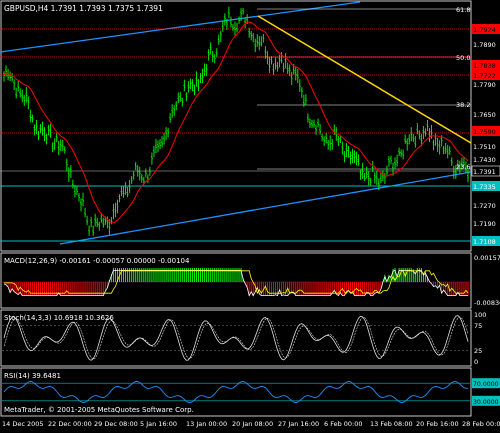 The height and width of the screenshot is (433, 500). I want to click on price-label-text: 1.7722, so click(484, 76).